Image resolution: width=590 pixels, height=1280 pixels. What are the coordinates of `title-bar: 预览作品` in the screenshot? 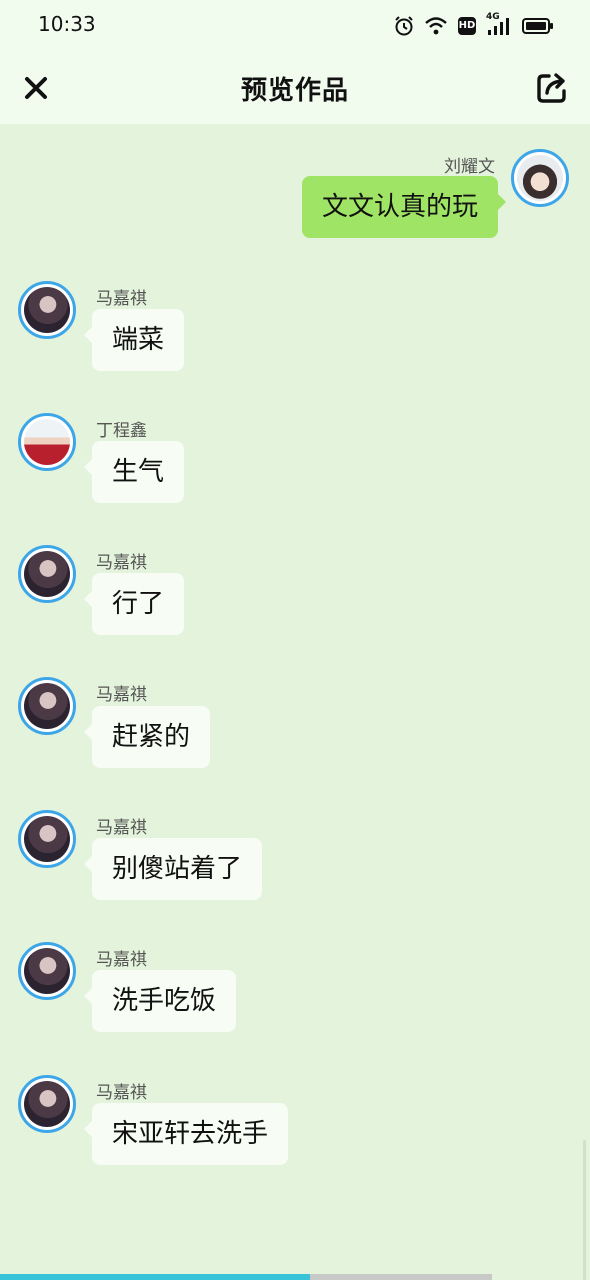 It's located at (295, 89).